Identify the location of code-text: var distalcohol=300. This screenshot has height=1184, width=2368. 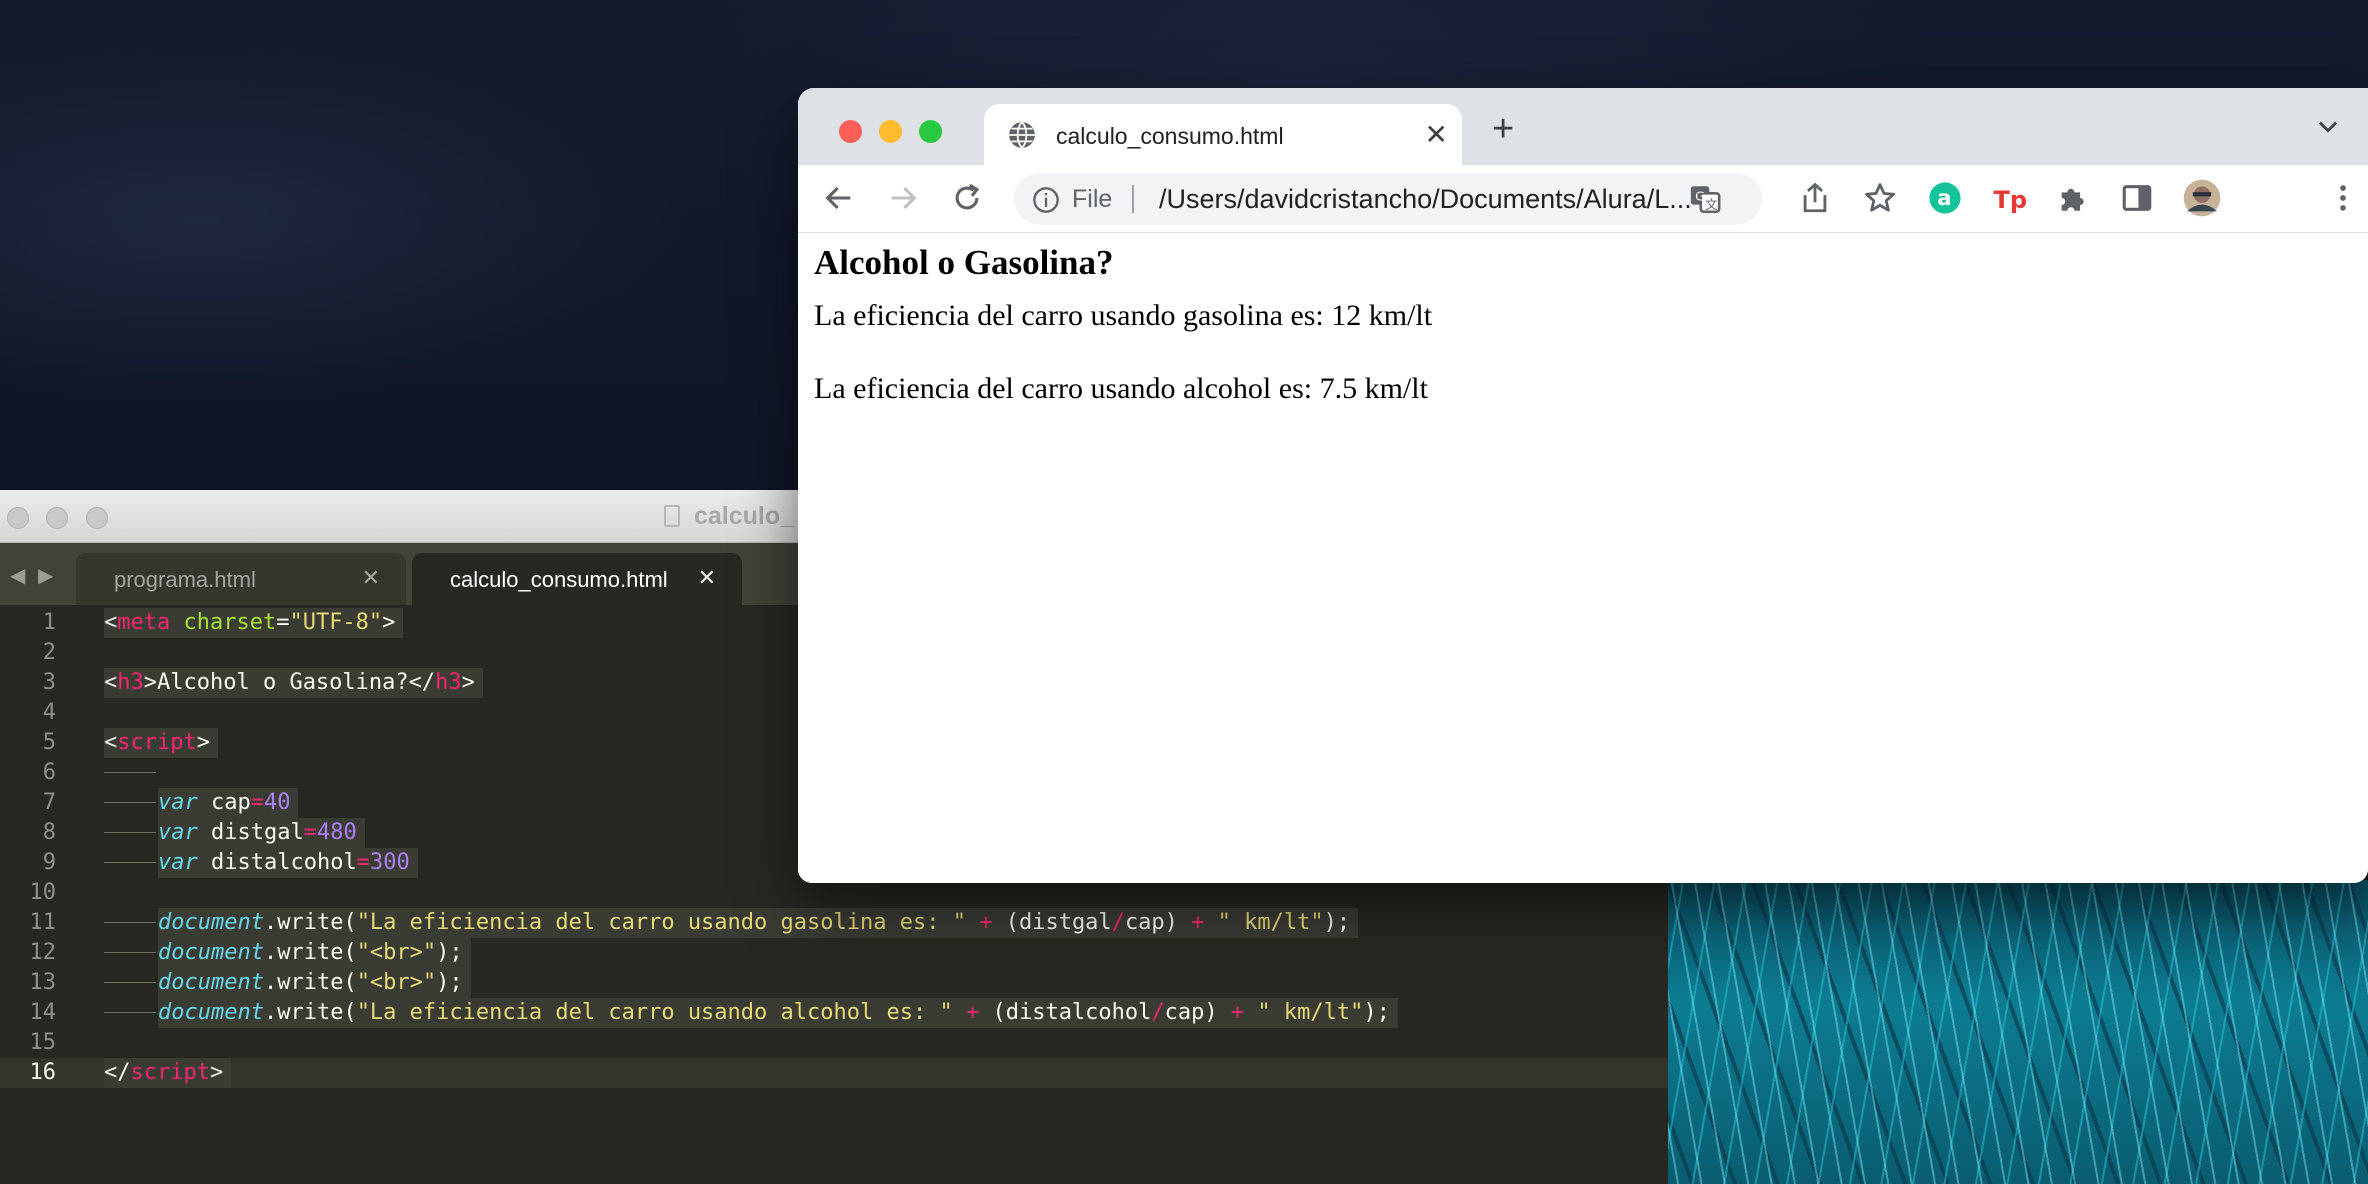
(288, 863).